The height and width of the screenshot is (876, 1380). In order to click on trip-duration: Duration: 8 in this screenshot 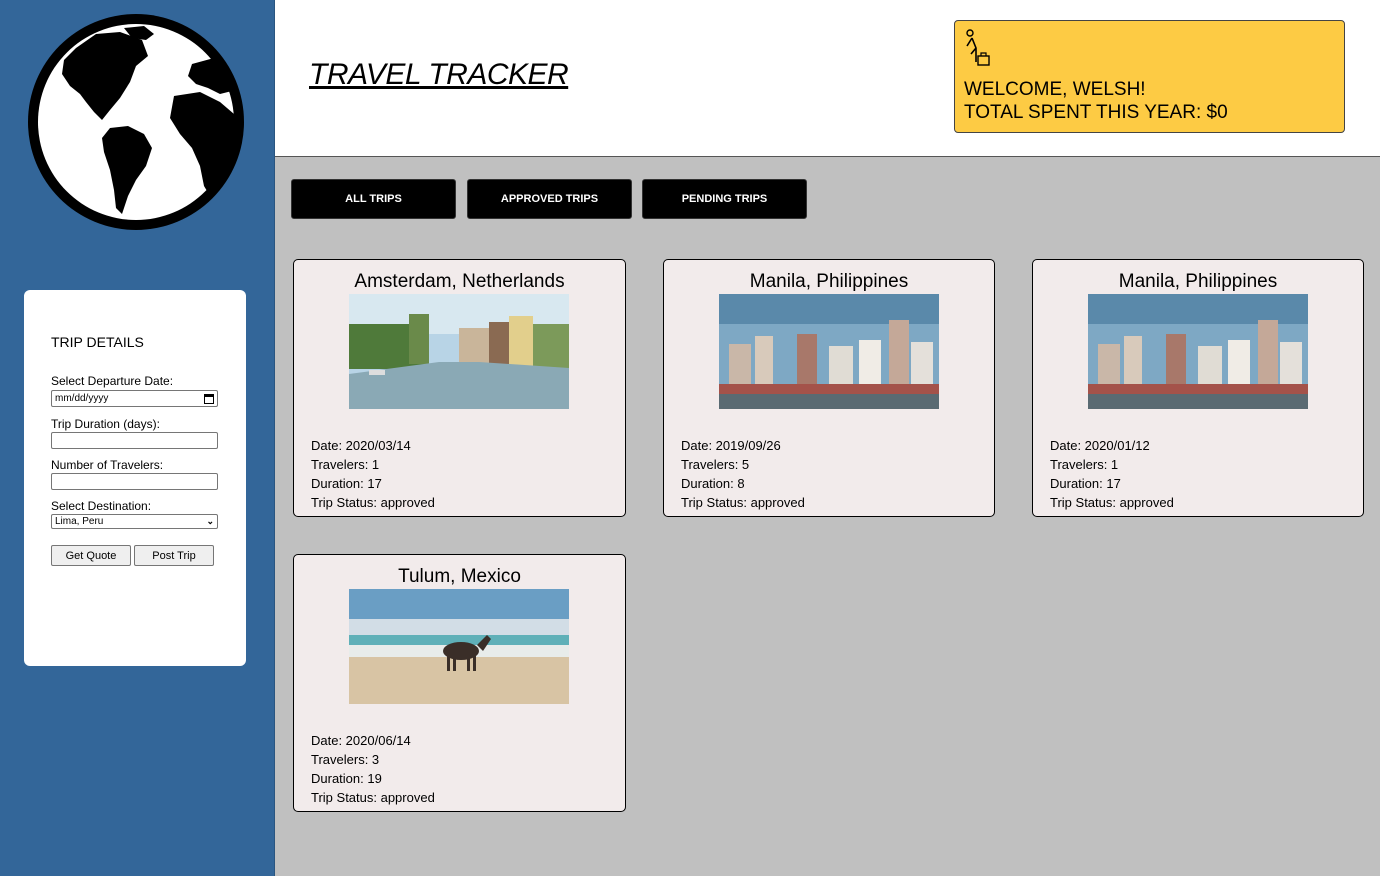, I will do `click(713, 483)`.